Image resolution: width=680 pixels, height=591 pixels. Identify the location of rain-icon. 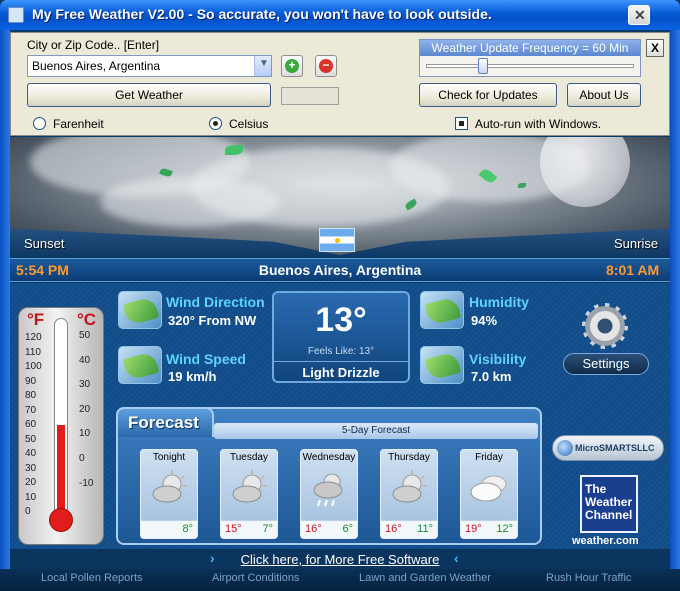
(330, 488).